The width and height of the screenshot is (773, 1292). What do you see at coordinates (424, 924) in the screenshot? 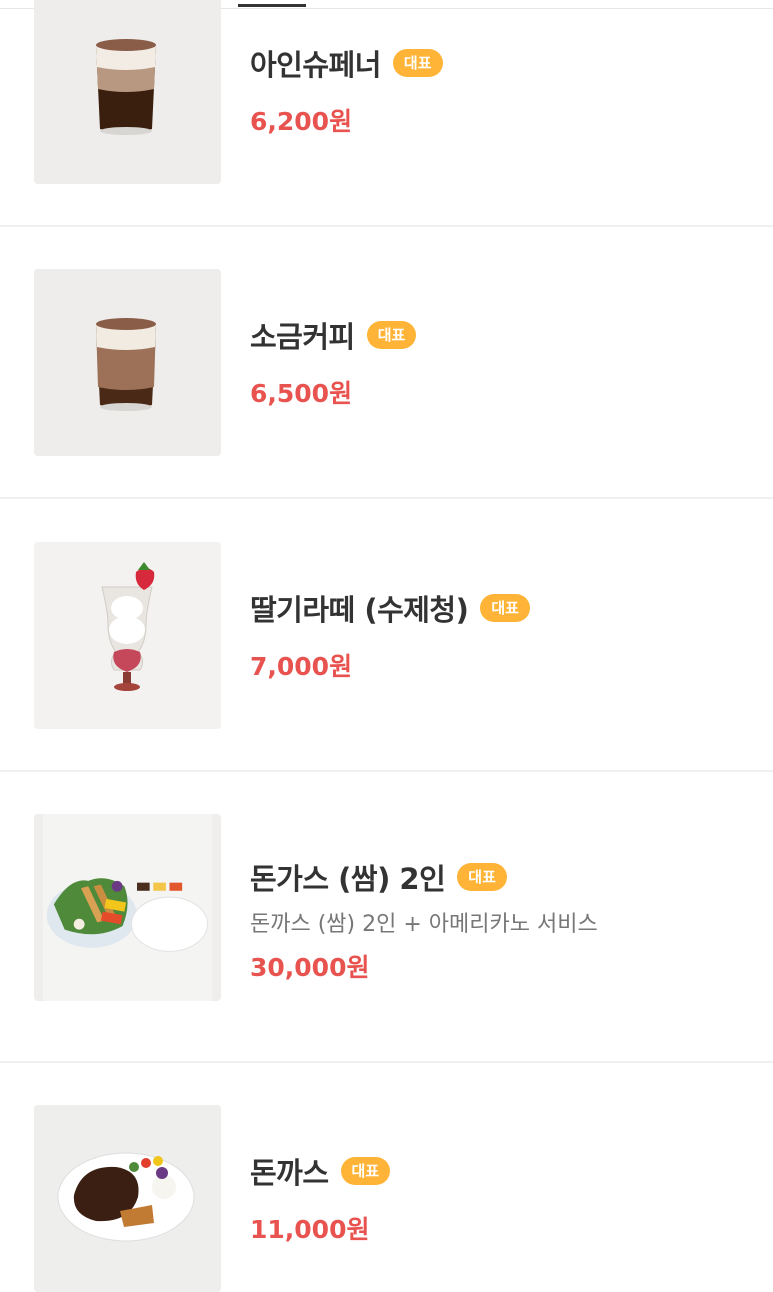
I see `item-description: 돈까스 (쌈) 2인 + 아메리카노 서비스` at bounding box center [424, 924].